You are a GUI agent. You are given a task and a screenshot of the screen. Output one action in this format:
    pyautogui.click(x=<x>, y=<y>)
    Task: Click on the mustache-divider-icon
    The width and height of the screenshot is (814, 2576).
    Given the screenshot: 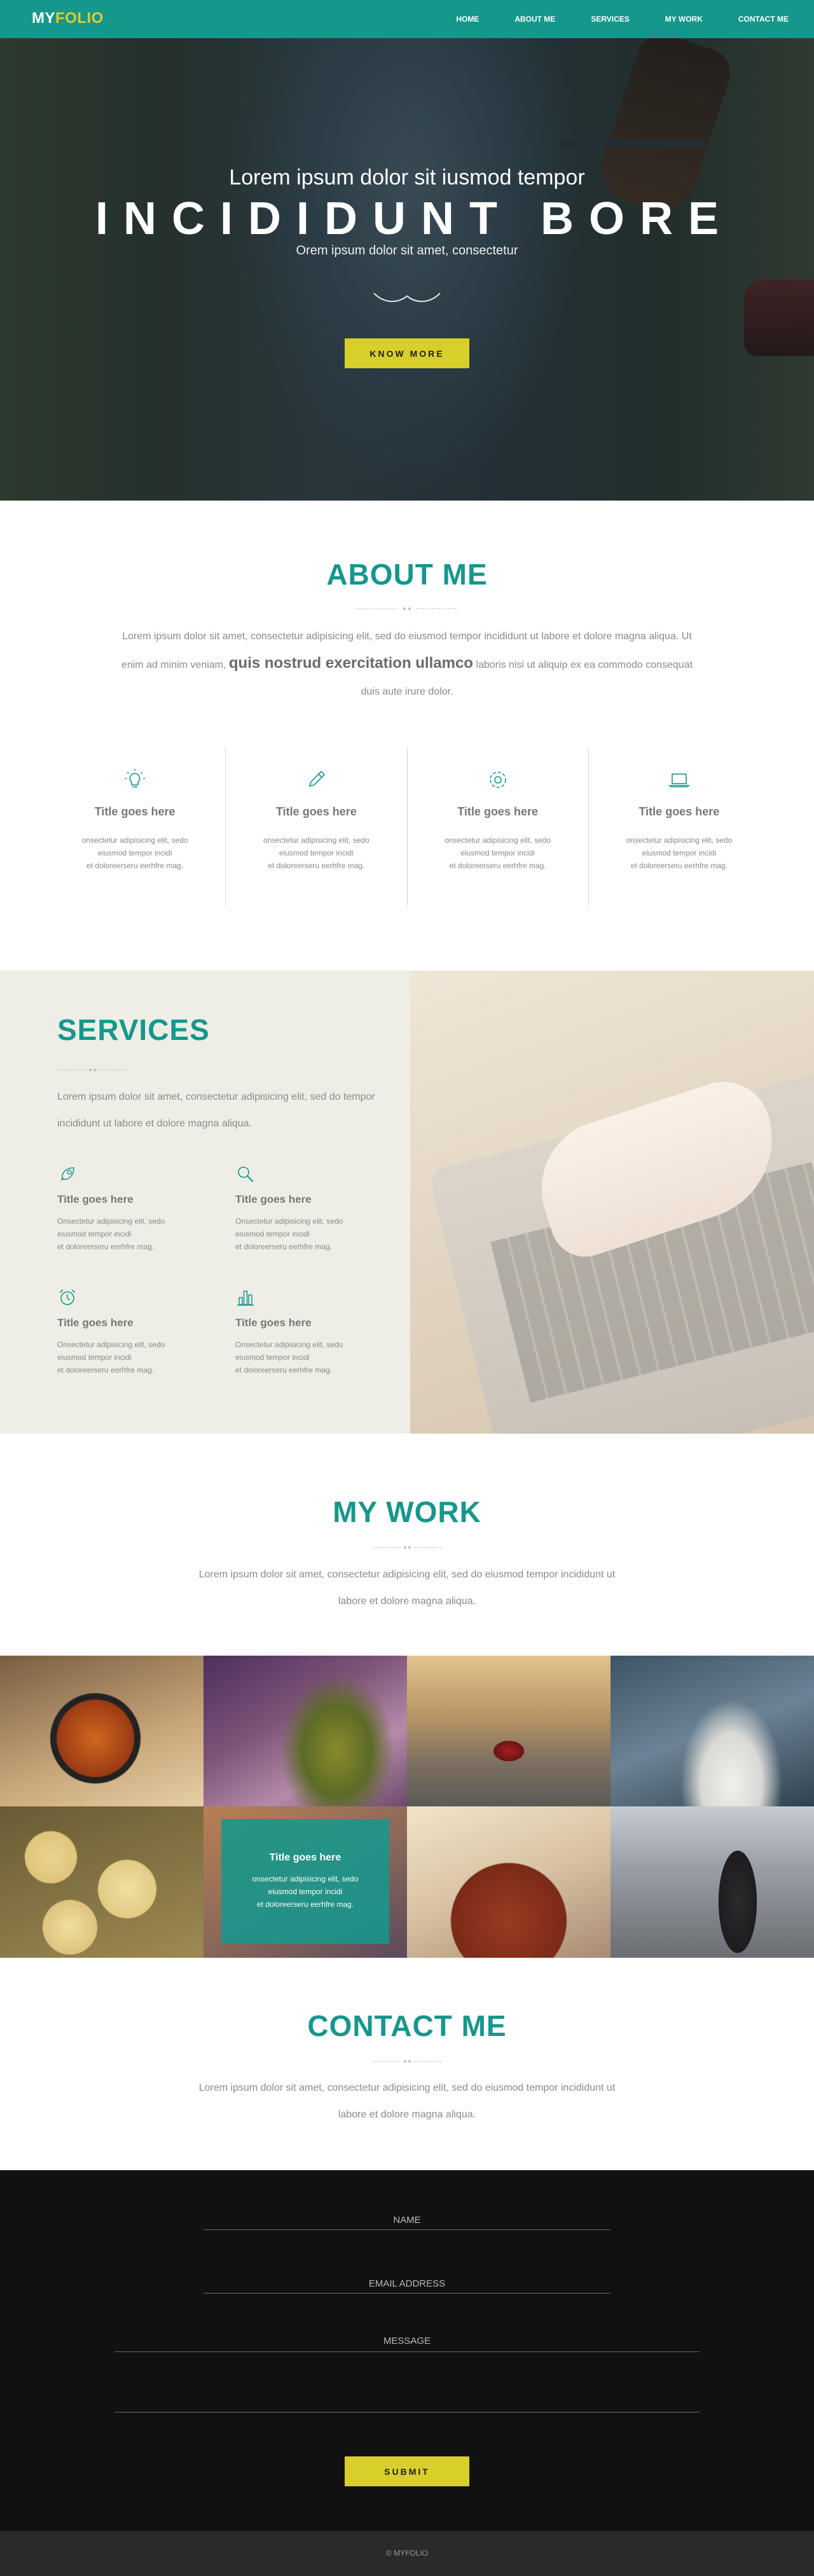 What is the action you would take?
    pyautogui.click(x=407, y=297)
    